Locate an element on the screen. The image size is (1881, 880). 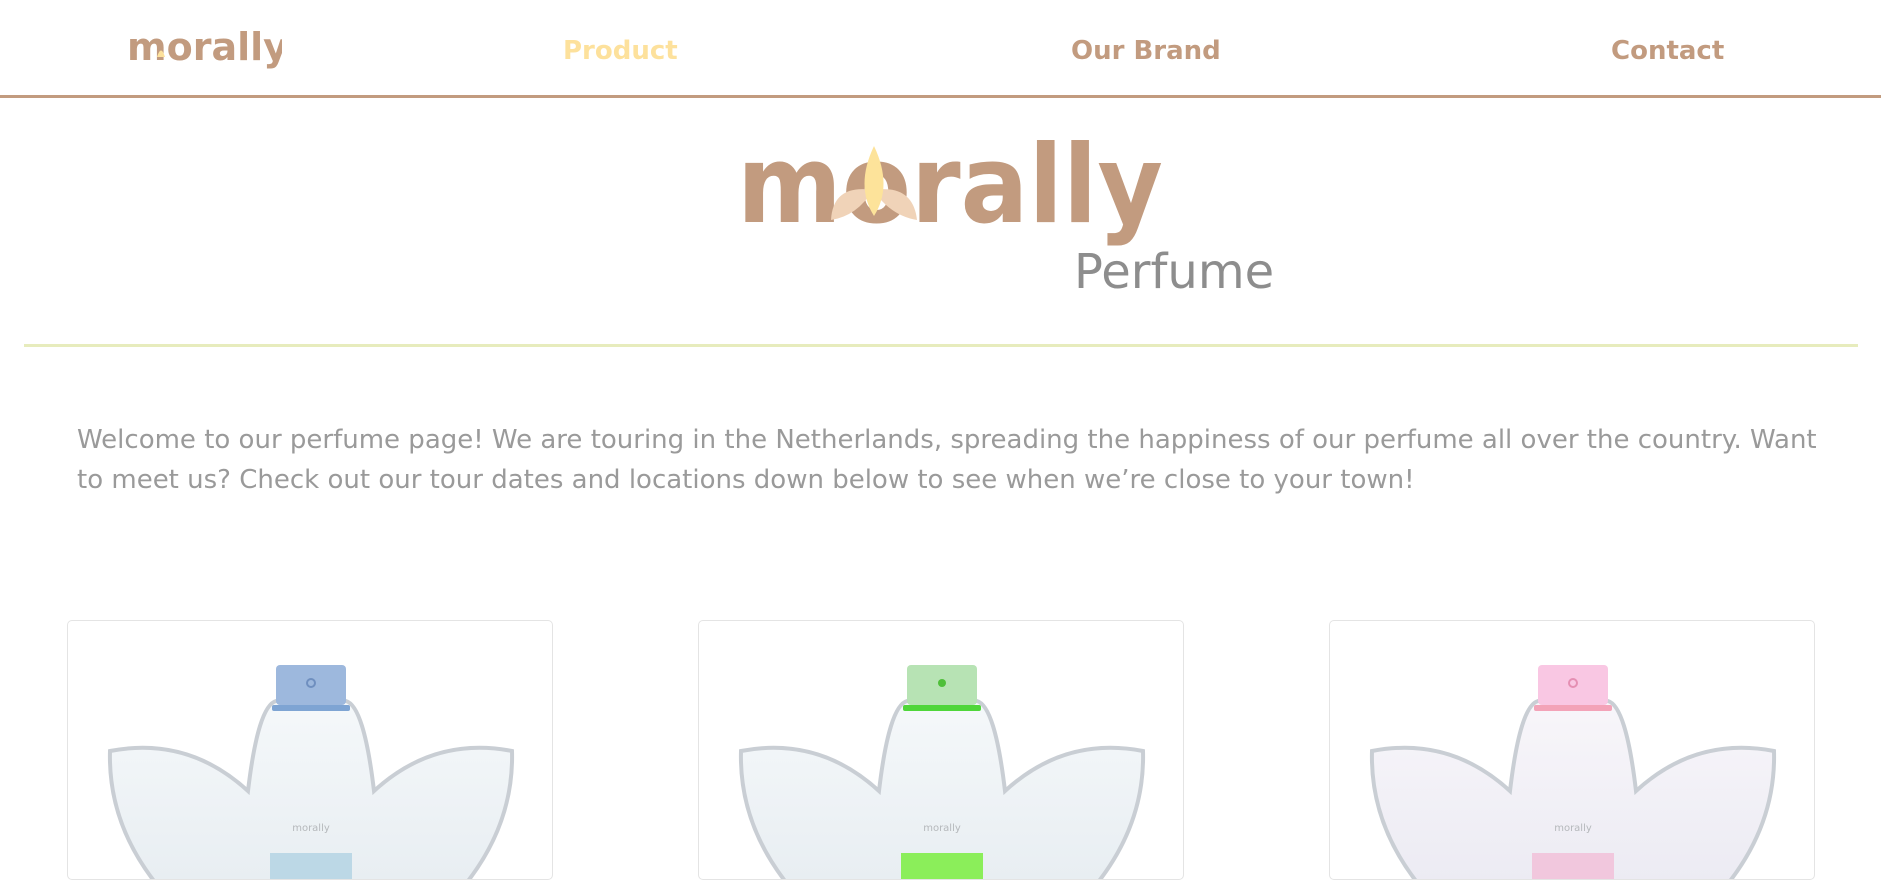
product-card-pink: morally is located at coordinates (1572, 750).